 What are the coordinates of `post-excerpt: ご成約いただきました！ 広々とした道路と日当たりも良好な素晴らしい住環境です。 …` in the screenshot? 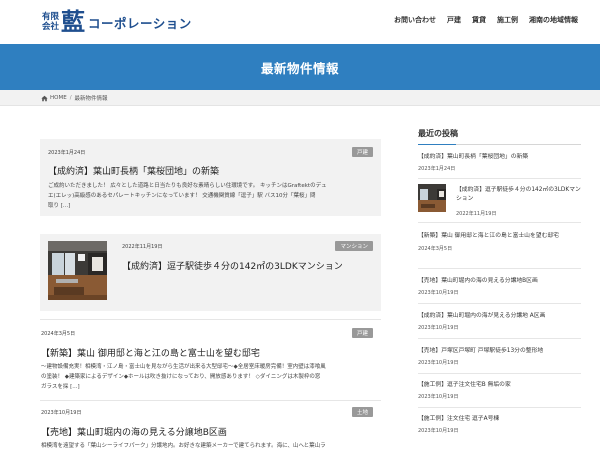 It's located at (213, 196).